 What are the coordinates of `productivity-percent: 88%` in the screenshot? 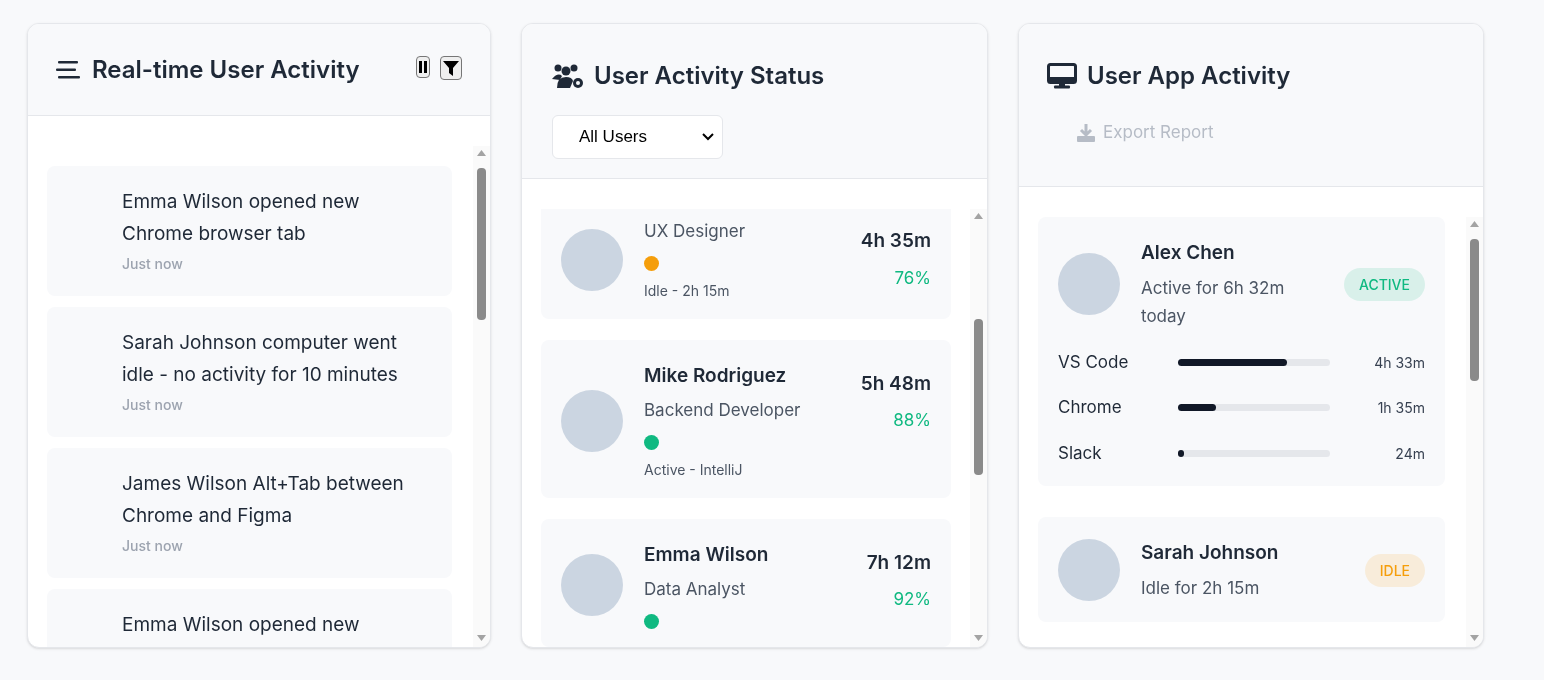 It's located at (912, 420).